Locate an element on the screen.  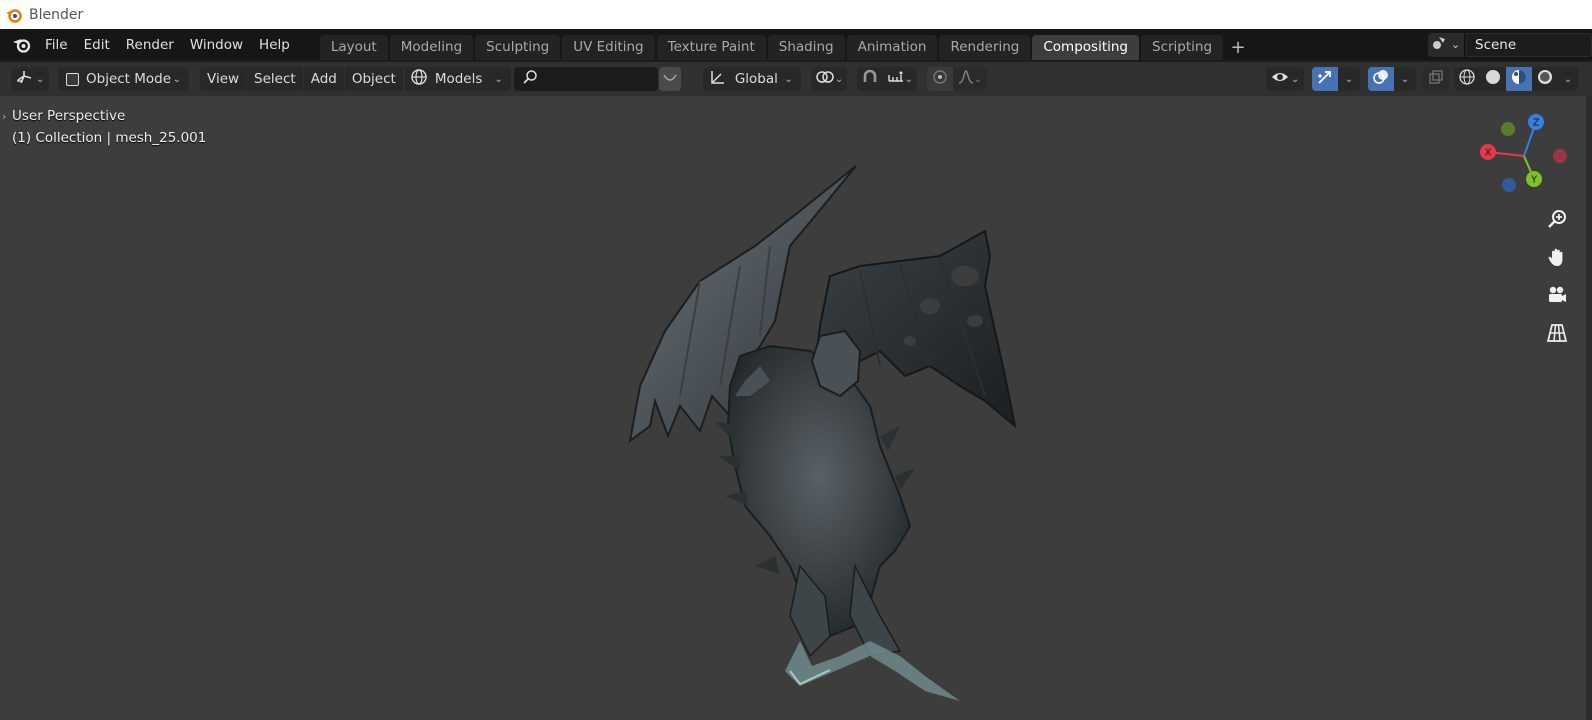
snap-magnet-icon is located at coordinates (870, 79).